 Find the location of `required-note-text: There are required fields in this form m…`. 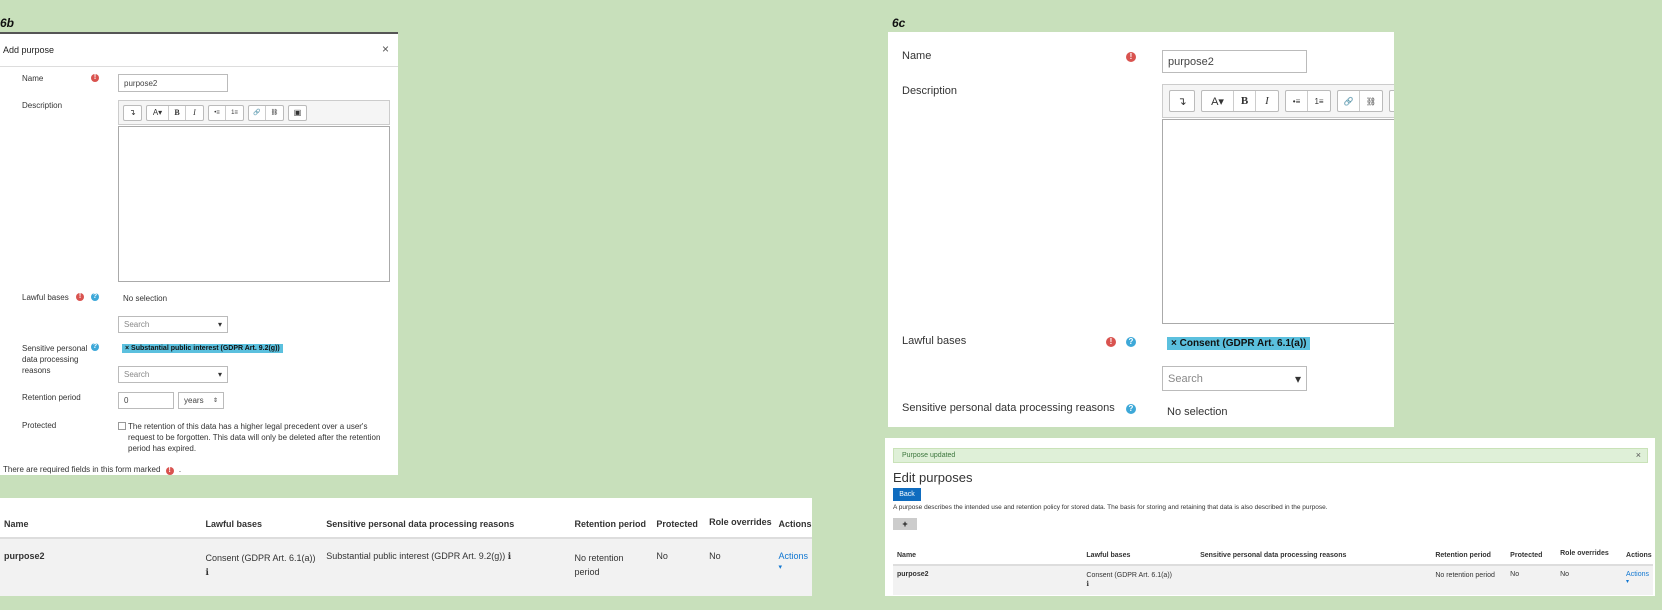

required-note-text: There are required fields in this form m… is located at coordinates (82, 469).